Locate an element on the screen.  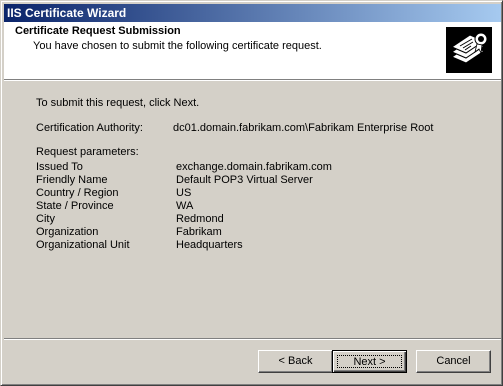
header-divider is located at coordinates (252, 80).